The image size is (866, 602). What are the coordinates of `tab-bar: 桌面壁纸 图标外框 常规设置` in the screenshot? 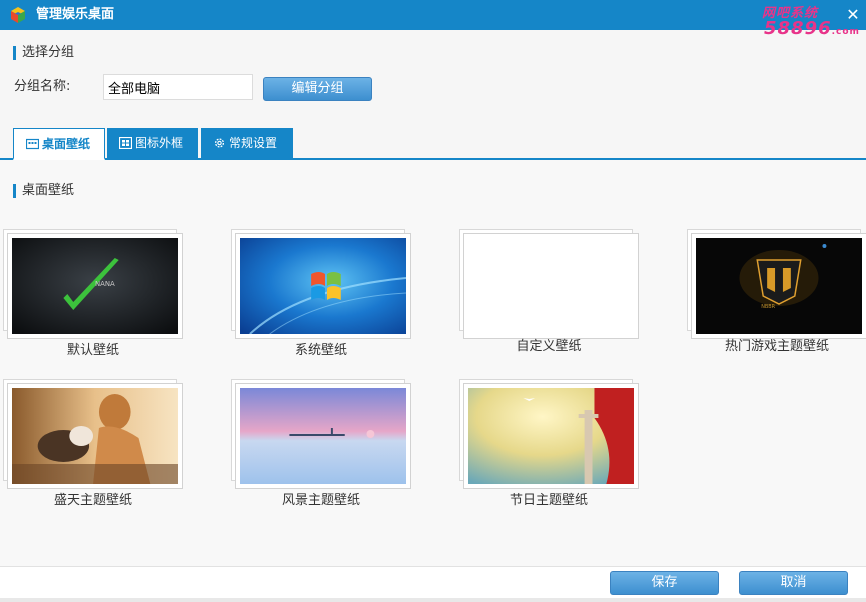 It's located at (433, 144).